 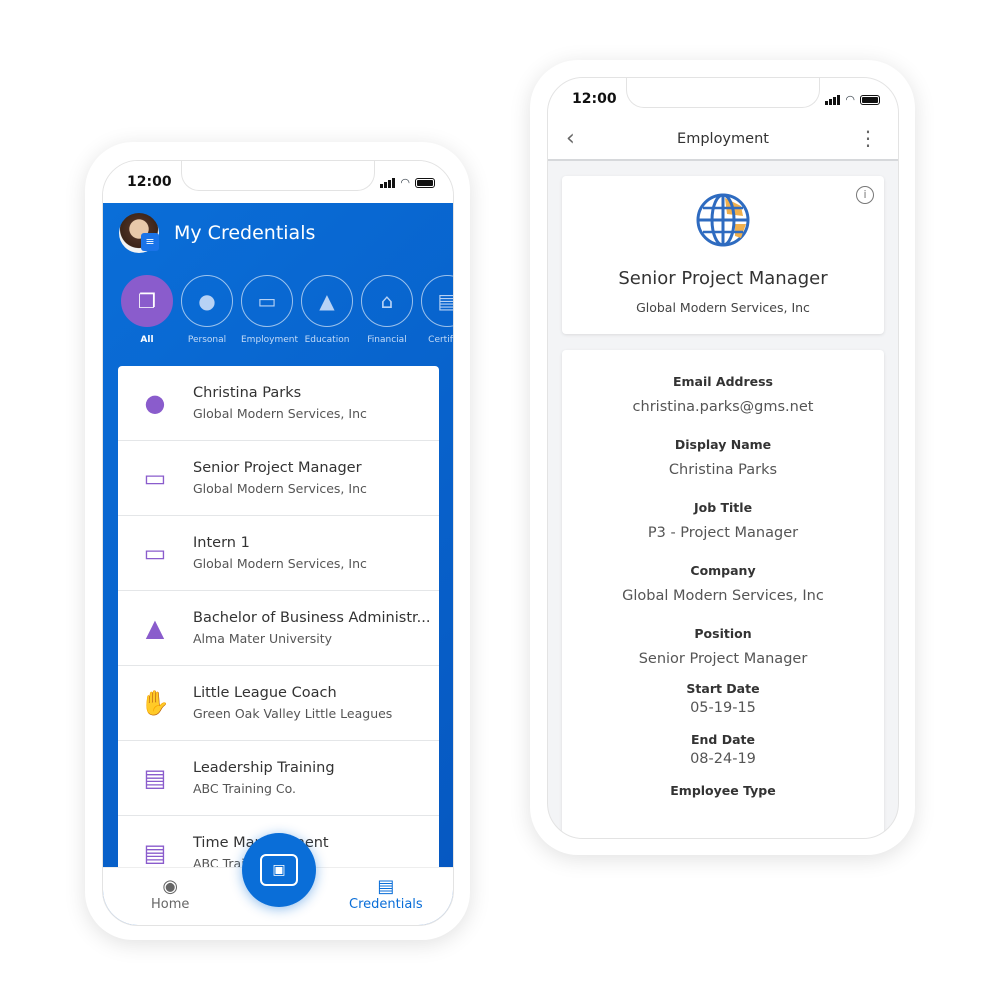 What do you see at coordinates (723, 583) in the screenshot?
I see `detail-field: Company Global Modern Services, Inc` at bounding box center [723, 583].